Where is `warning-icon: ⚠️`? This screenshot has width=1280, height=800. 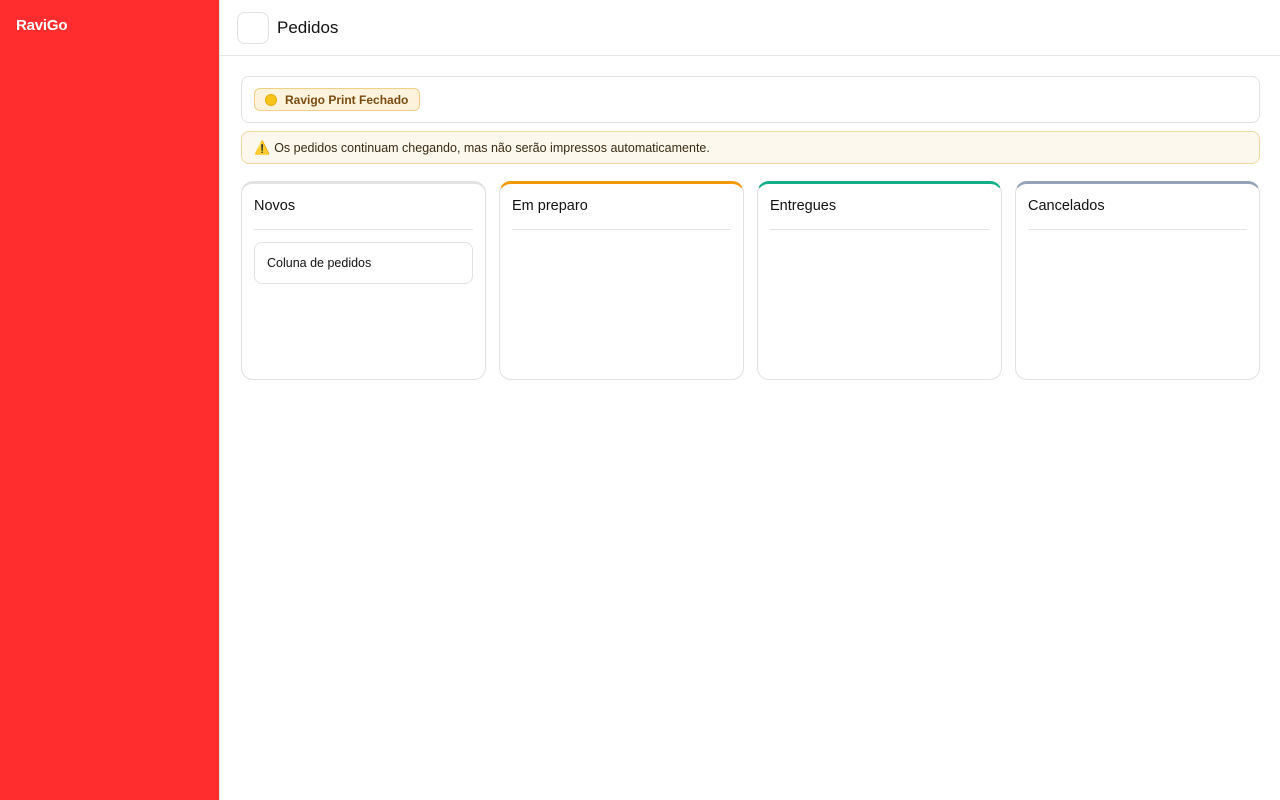 warning-icon: ⚠️ is located at coordinates (262, 147).